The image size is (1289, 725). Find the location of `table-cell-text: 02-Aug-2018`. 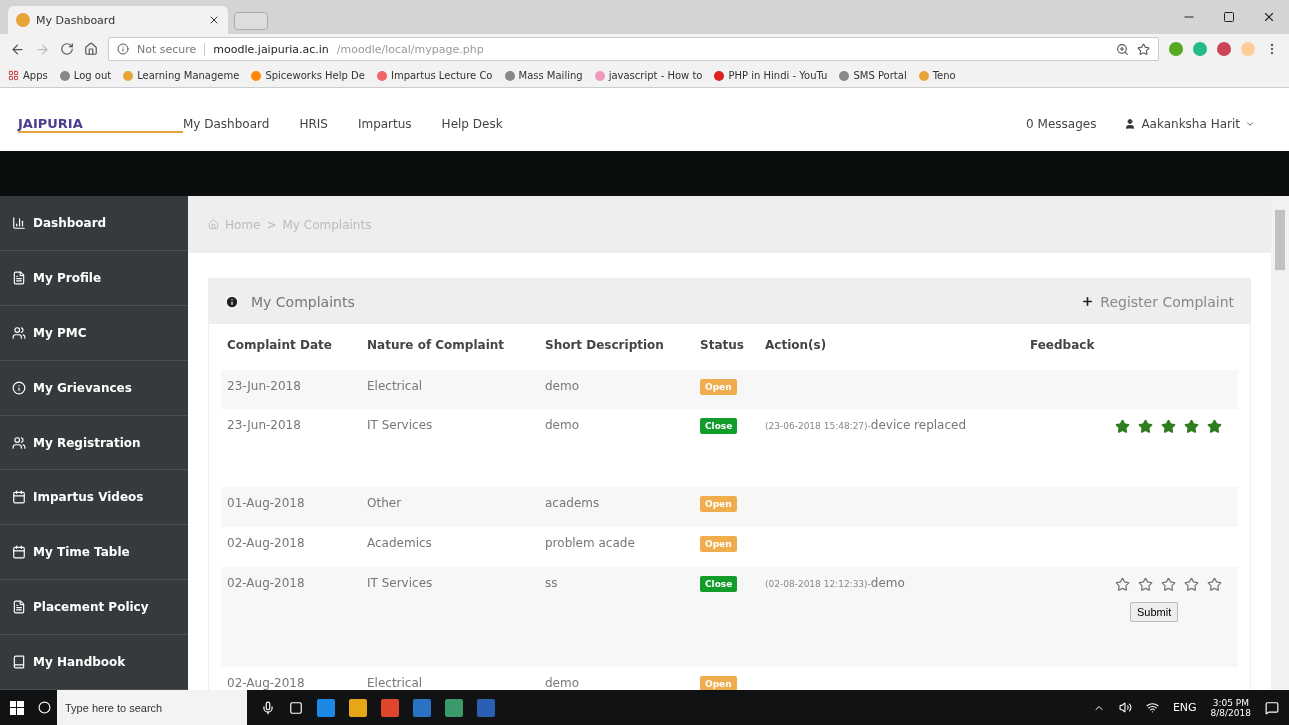

table-cell-text: 02-Aug-2018 is located at coordinates (266, 543).